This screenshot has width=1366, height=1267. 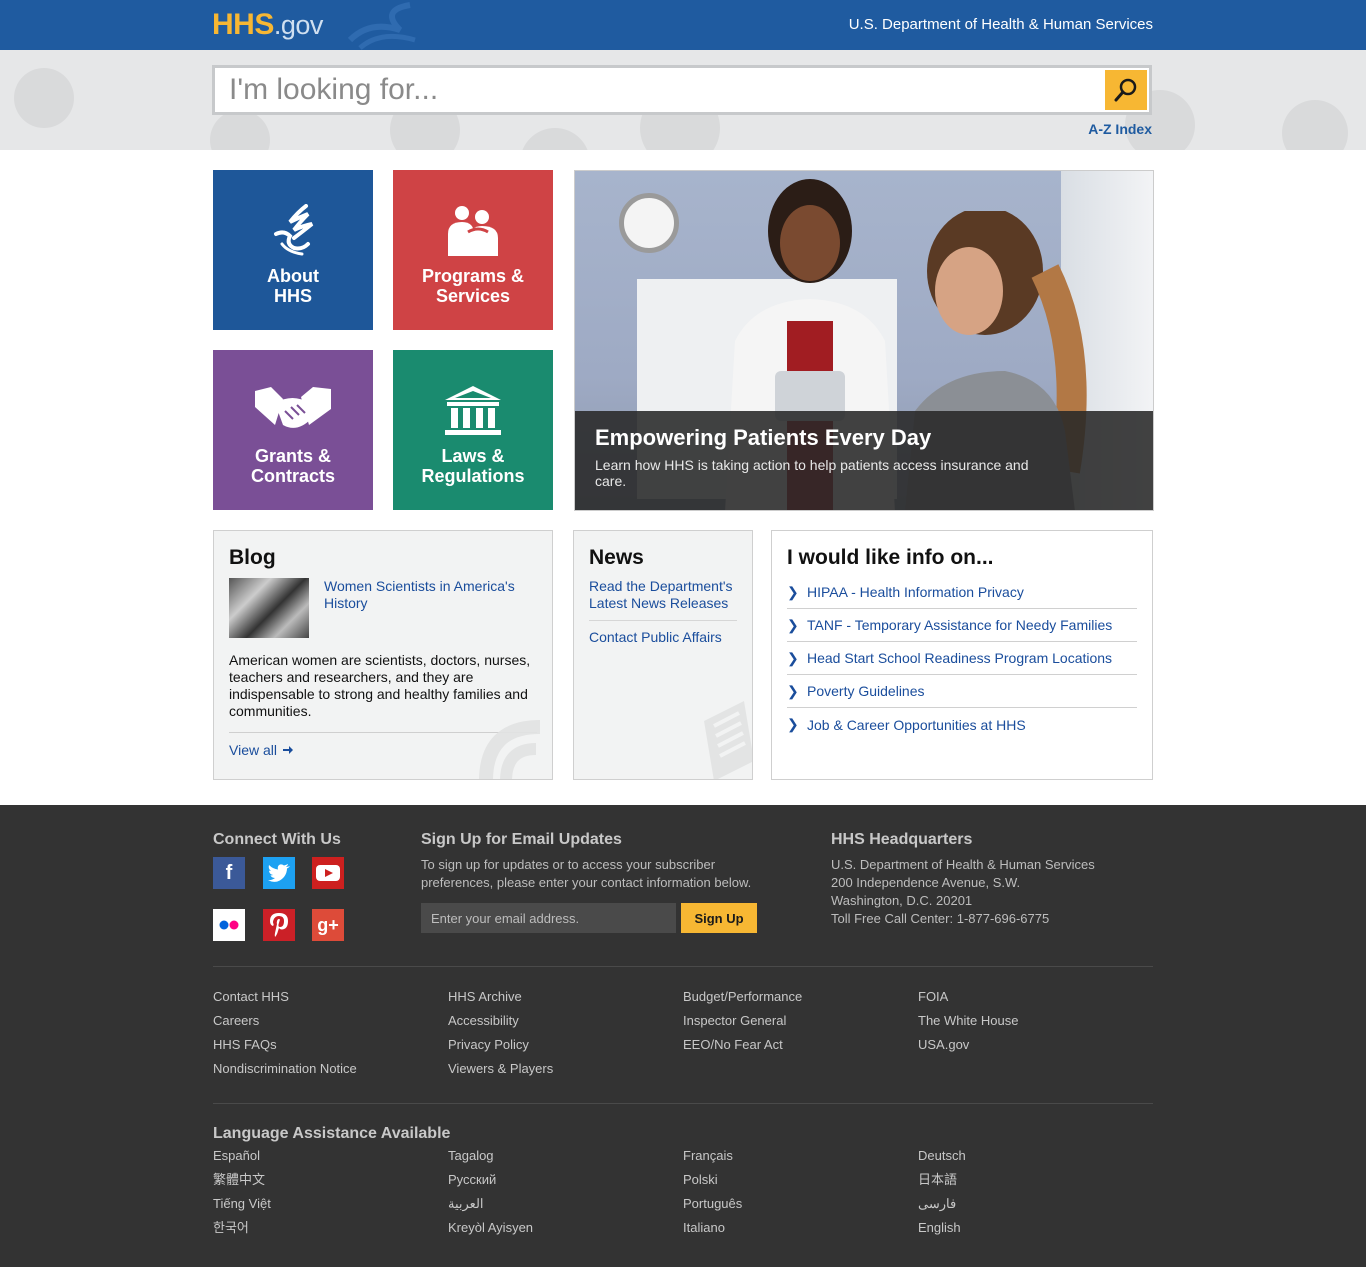 What do you see at coordinates (279, 925) in the screenshot?
I see `pinterest-icon` at bounding box center [279, 925].